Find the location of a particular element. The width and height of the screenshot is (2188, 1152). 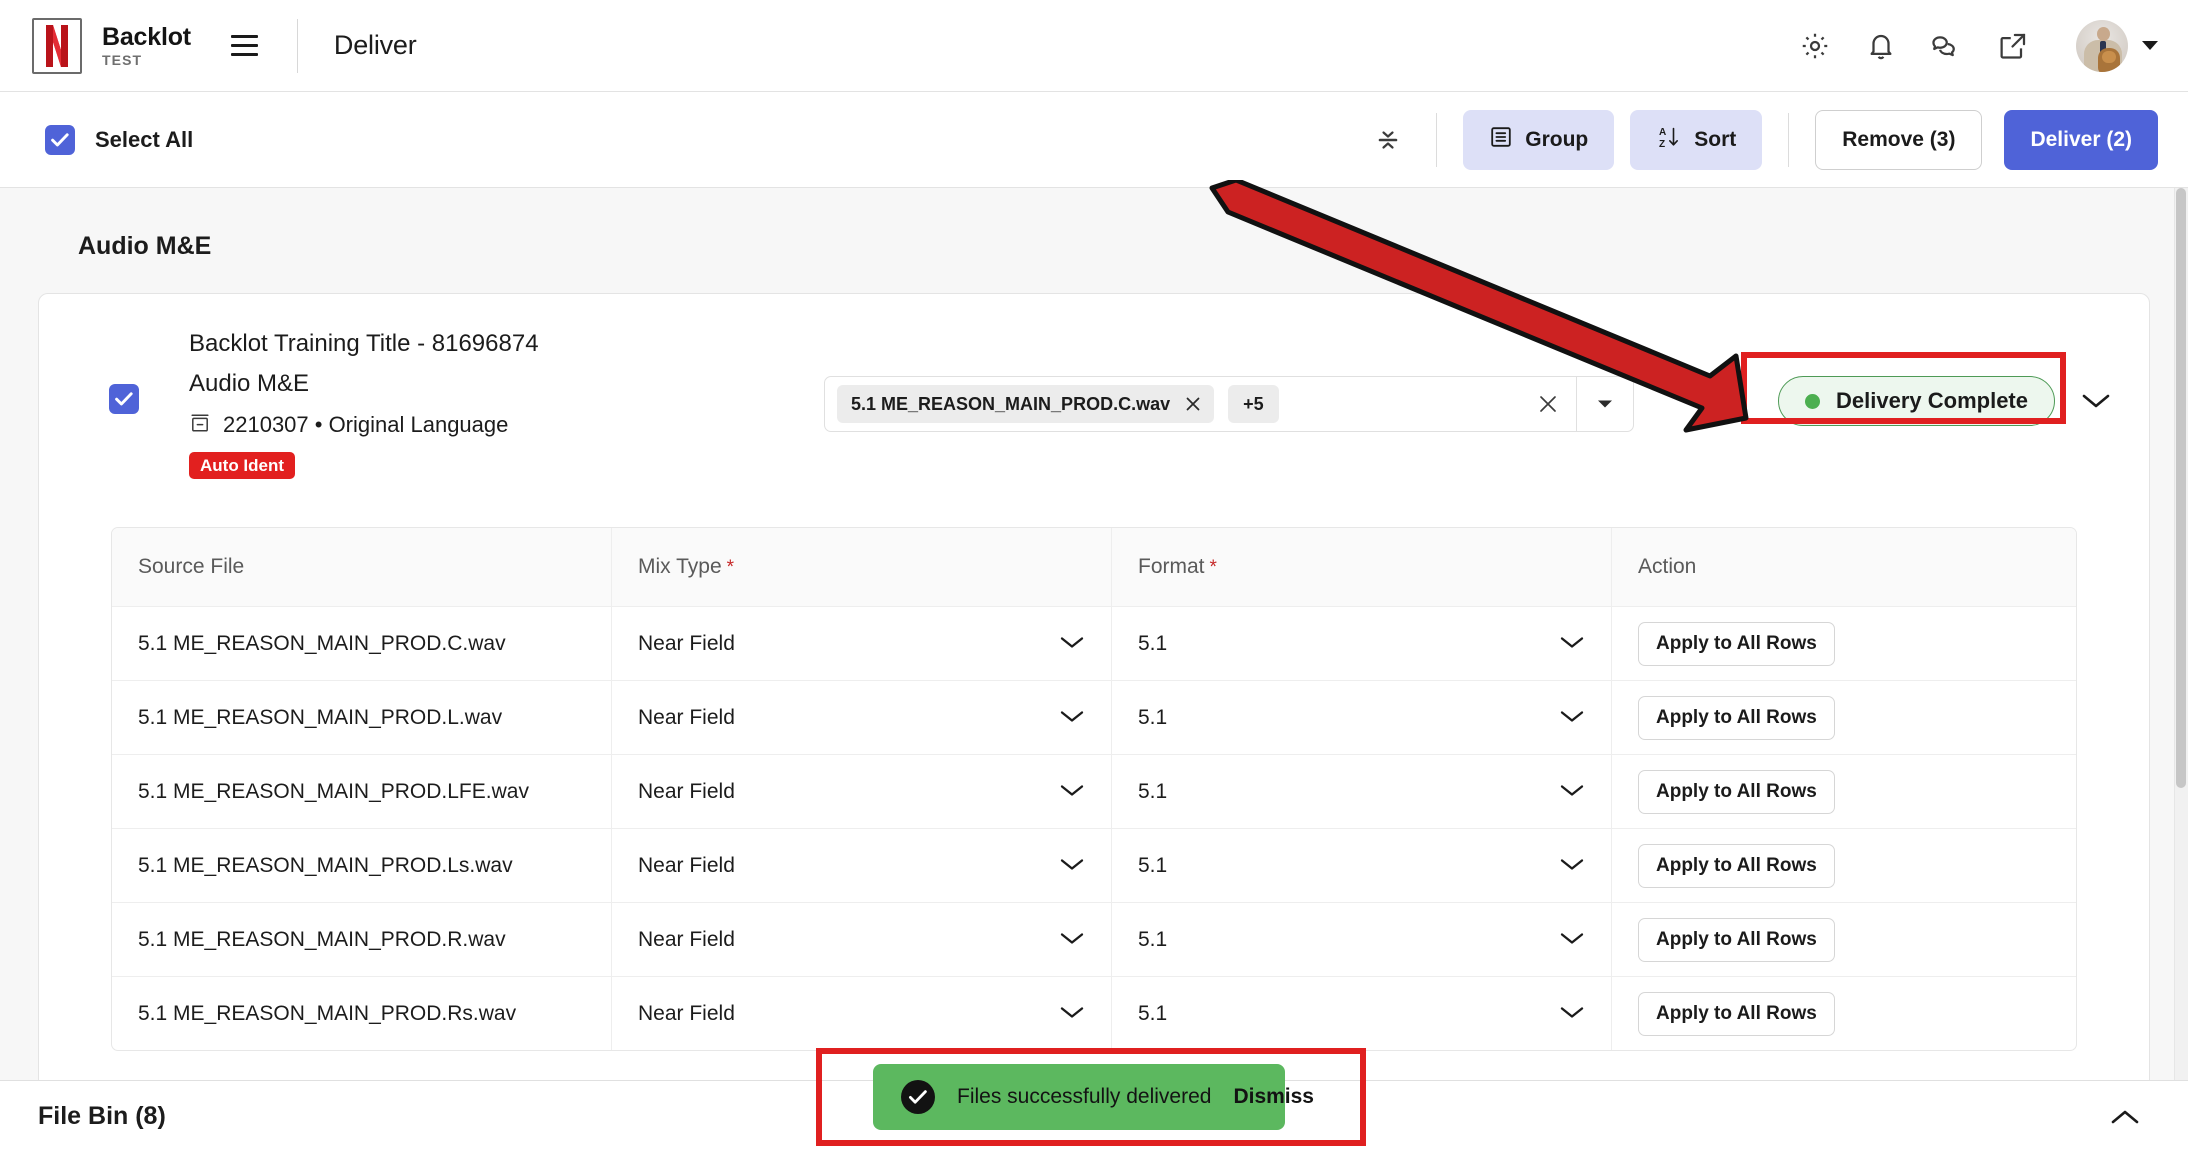

remove-button: Remove (3) is located at coordinates (1899, 139).